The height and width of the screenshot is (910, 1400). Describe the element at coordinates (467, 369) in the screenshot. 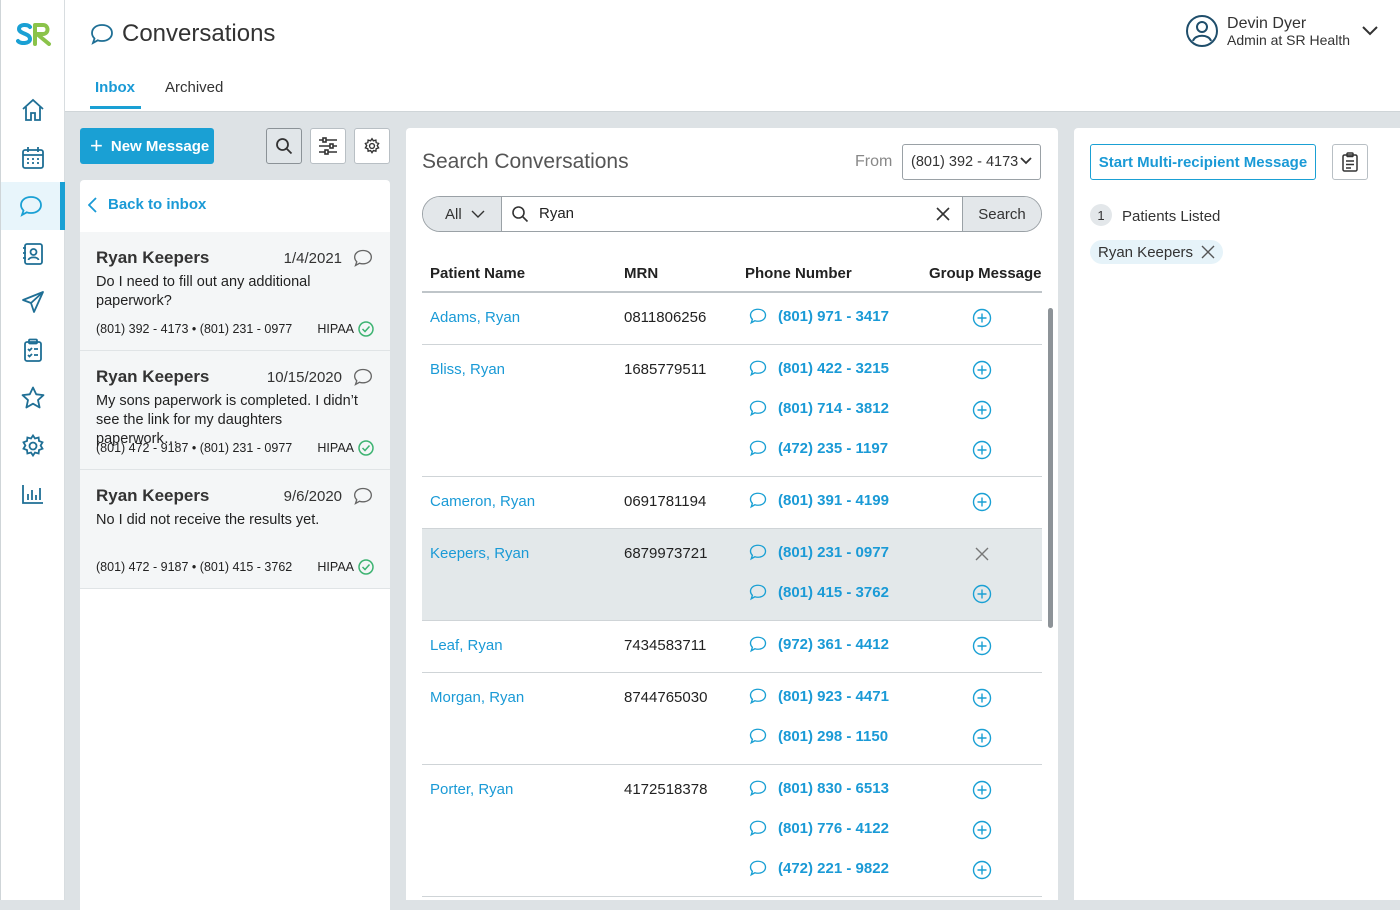

I see `patient-name-link: Bliss, Ryan` at that location.